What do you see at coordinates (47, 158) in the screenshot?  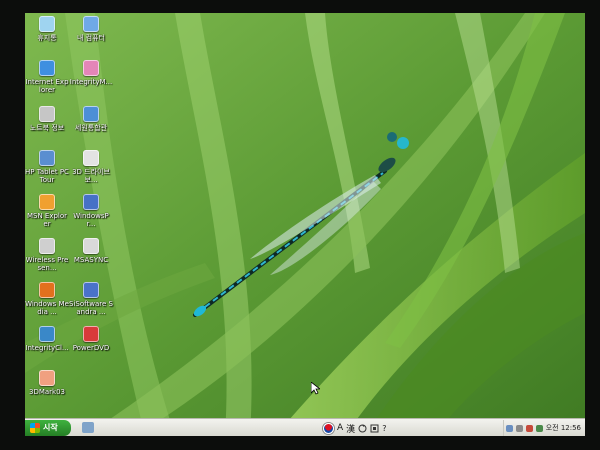 I see `tablet-pc-tour-icon` at bounding box center [47, 158].